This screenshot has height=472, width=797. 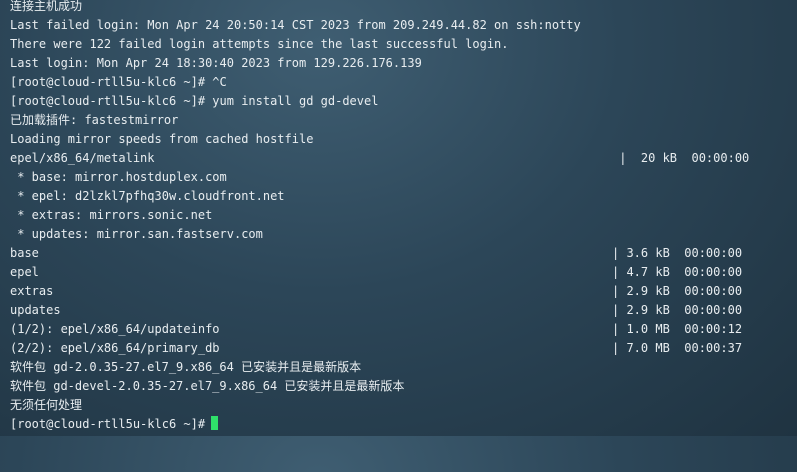 I want to click on terminal-line: * base: mirror.hostduplex.com, so click(x=403, y=177).